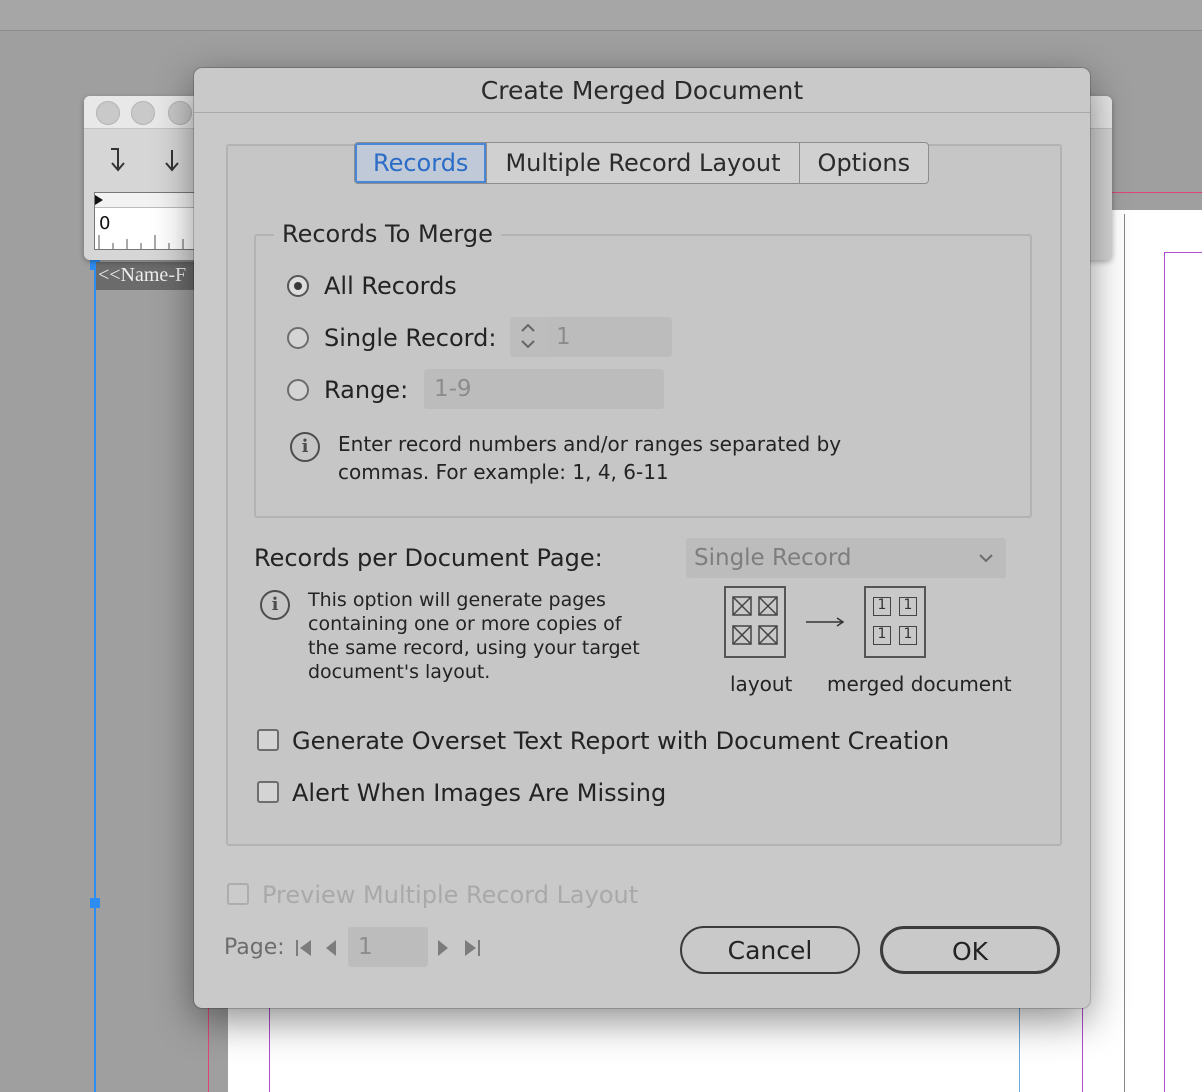  What do you see at coordinates (298, 286) in the screenshot?
I see `all-records-radio` at bounding box center [298, 286].